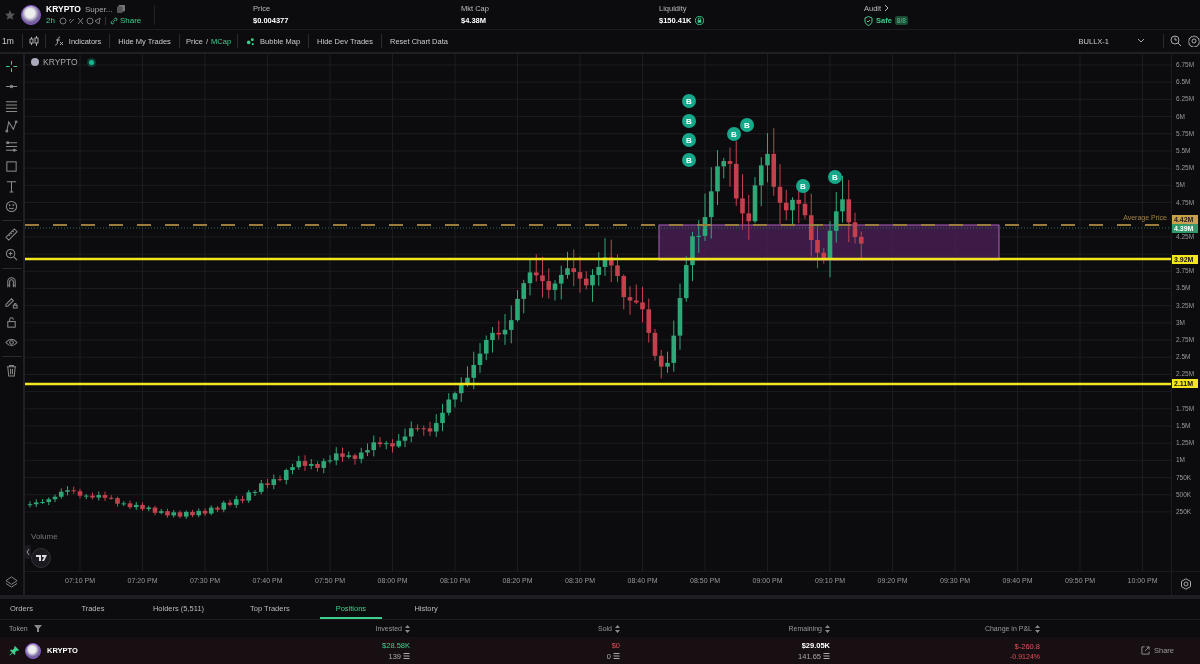 This screenshot has height=664, width=1200. What do you see at coordinates (14, 650) in the screenshot?
I see `pin-icon` at bounding box center [14, 650].